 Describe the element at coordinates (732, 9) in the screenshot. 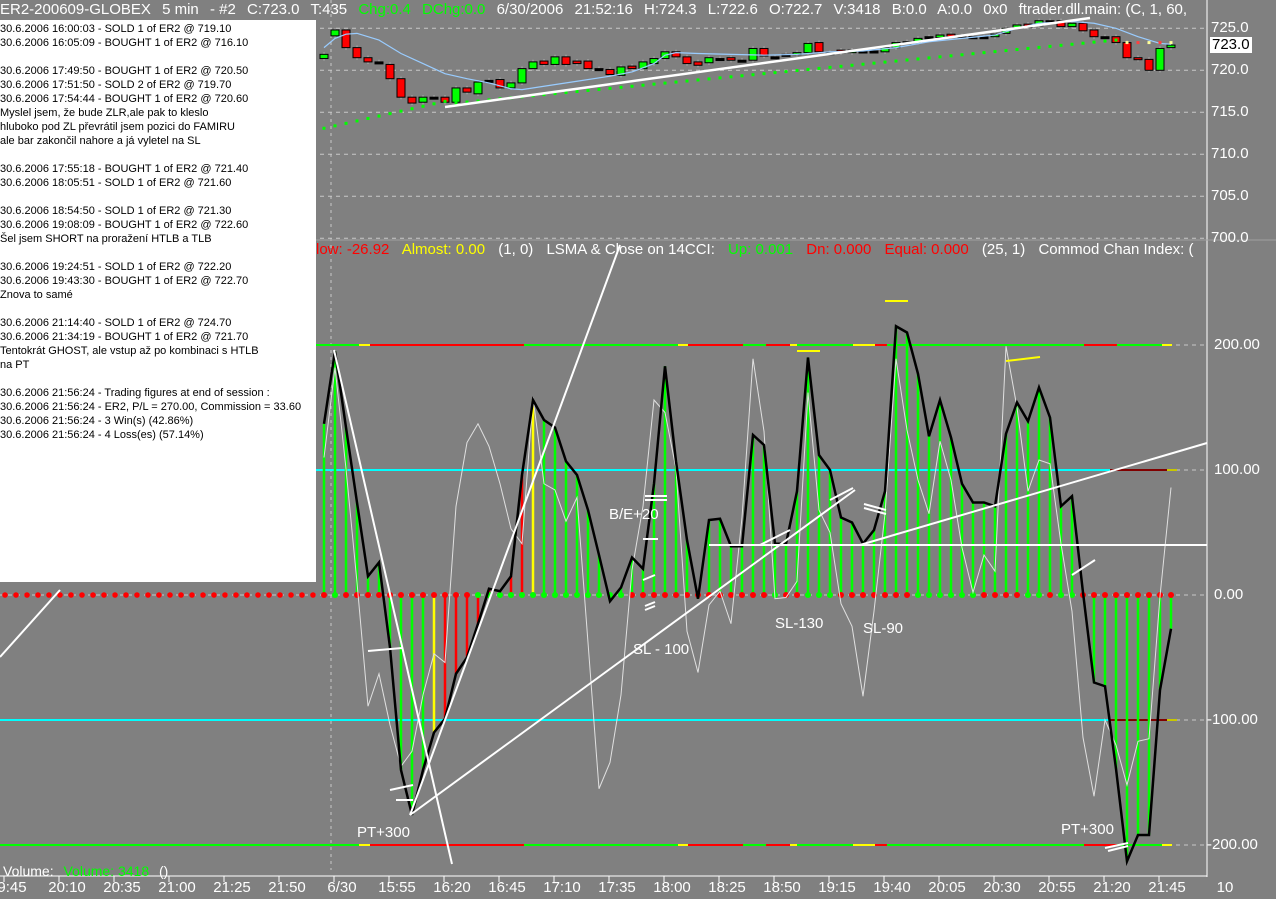

I see `low-value: L:722.6` at that location.